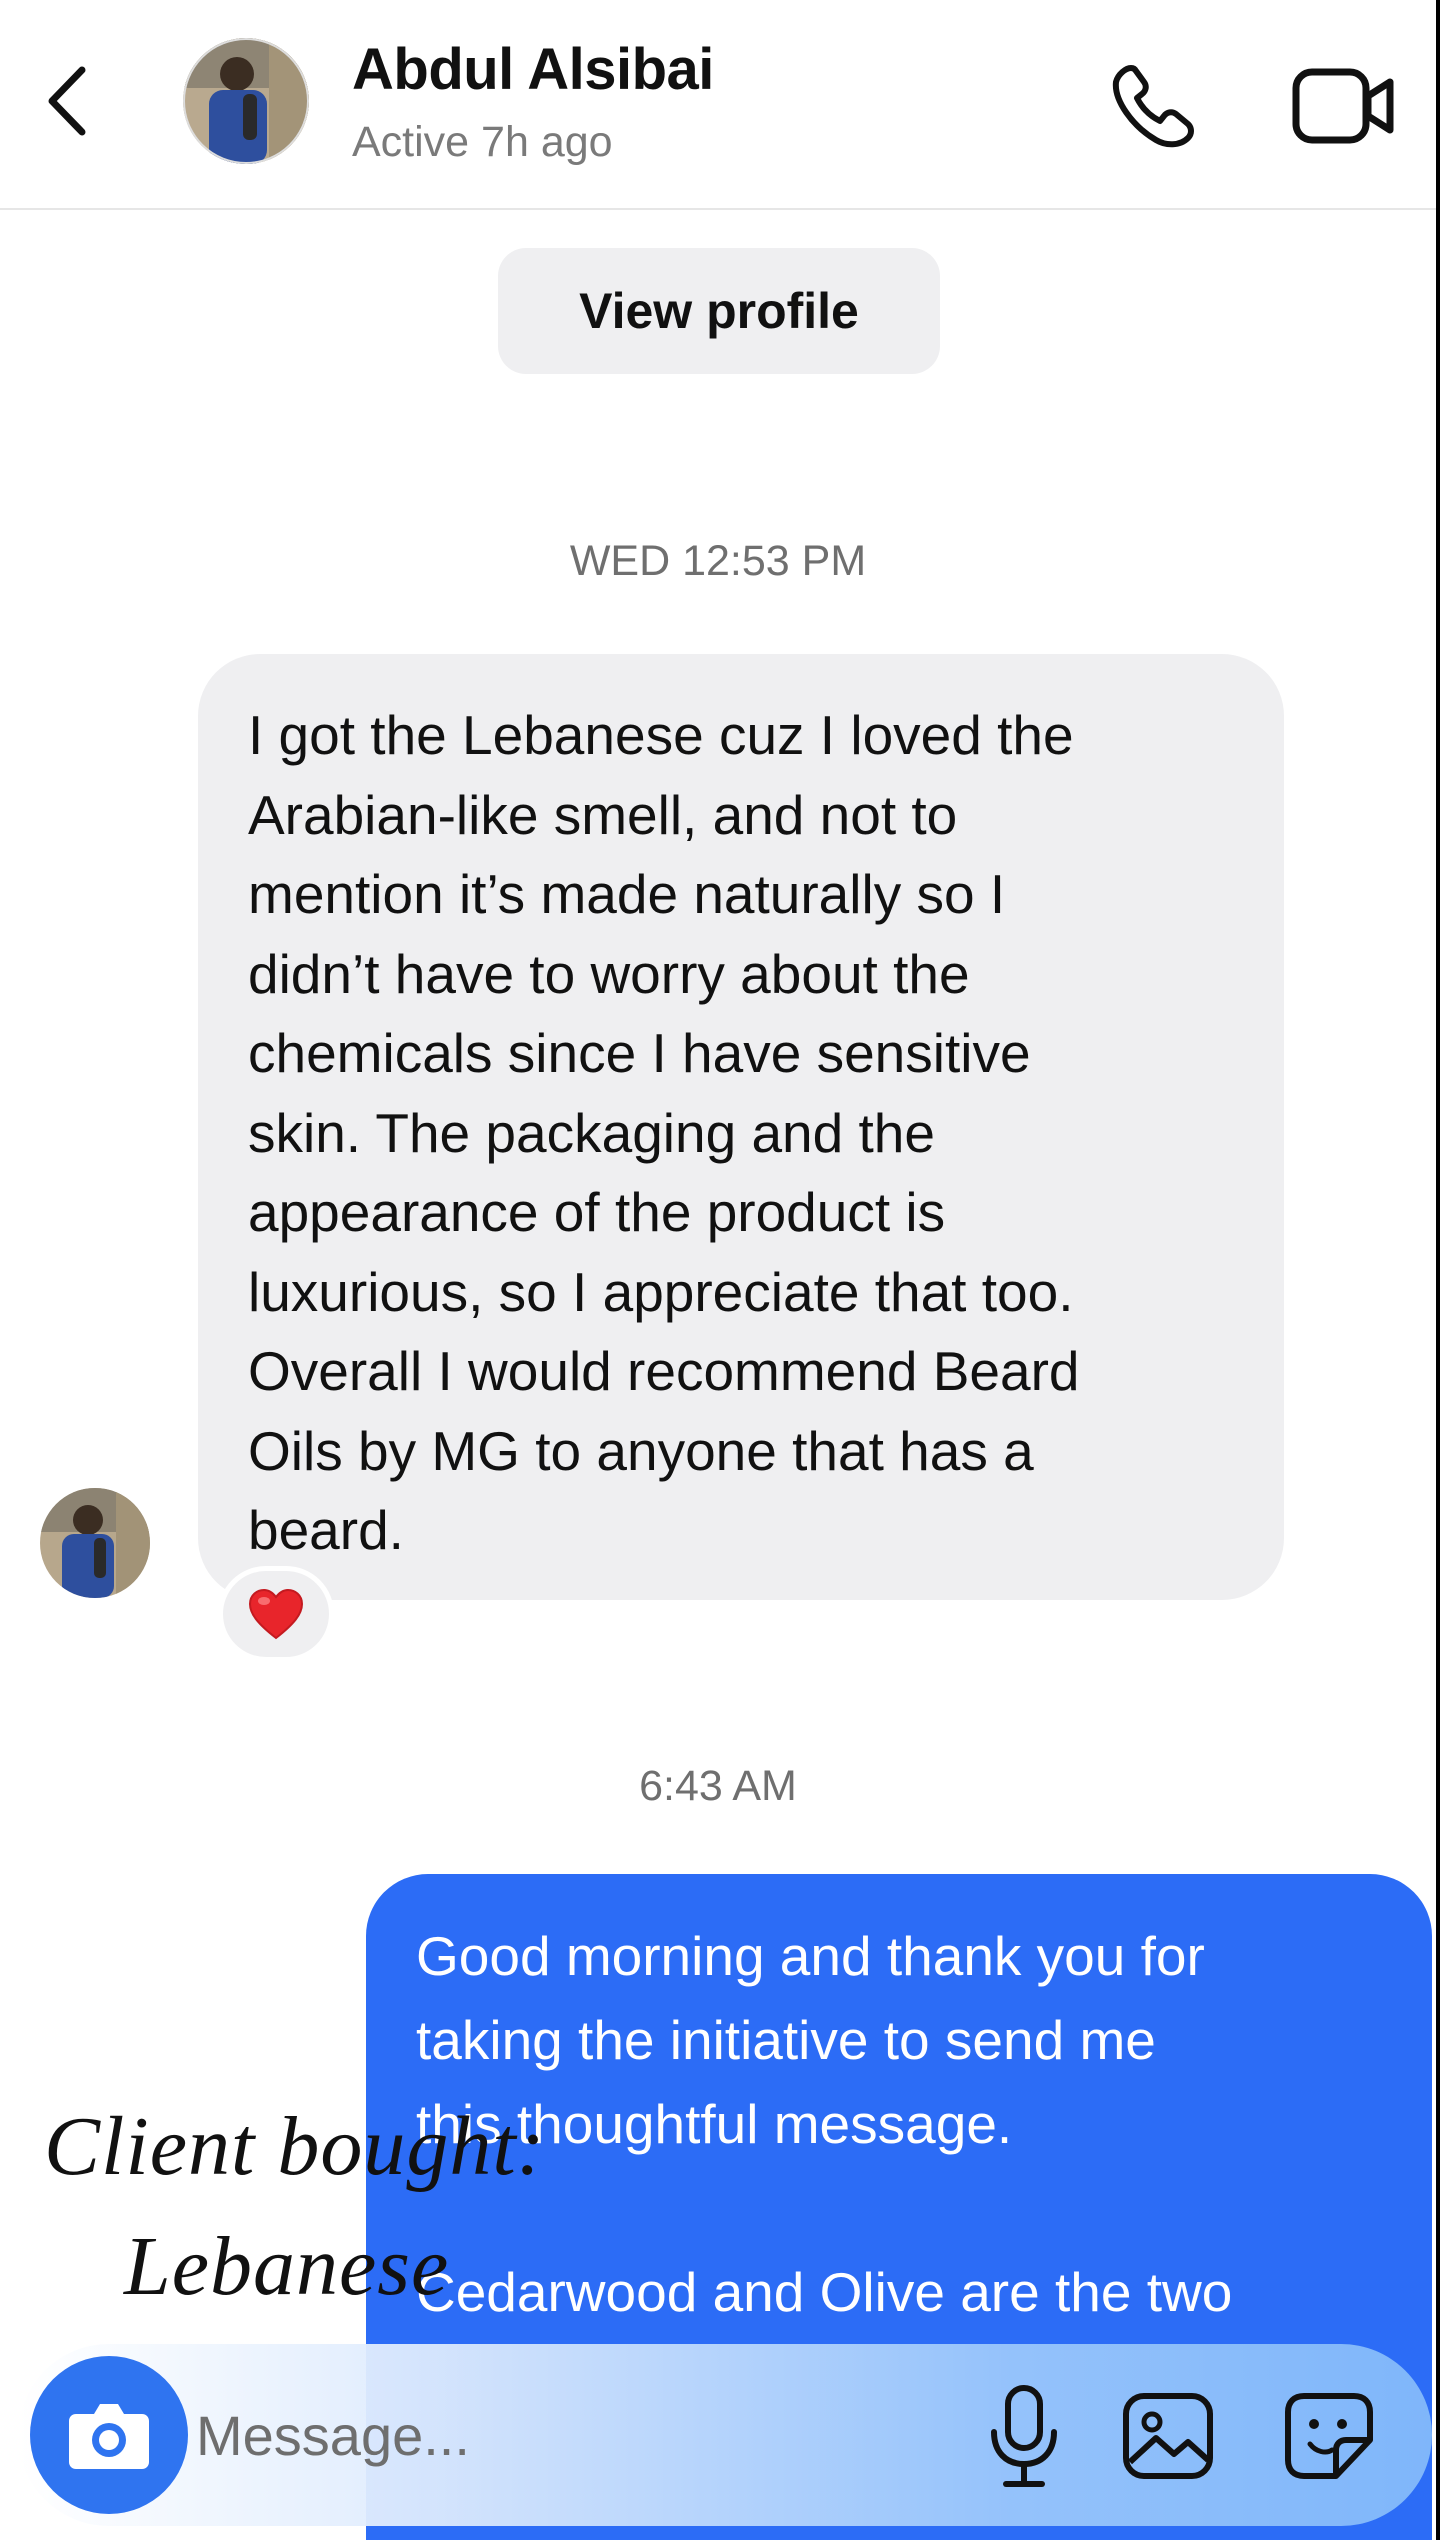 The image size is (1440, 2540). I want to click on message-composer, so click(725, 2435).